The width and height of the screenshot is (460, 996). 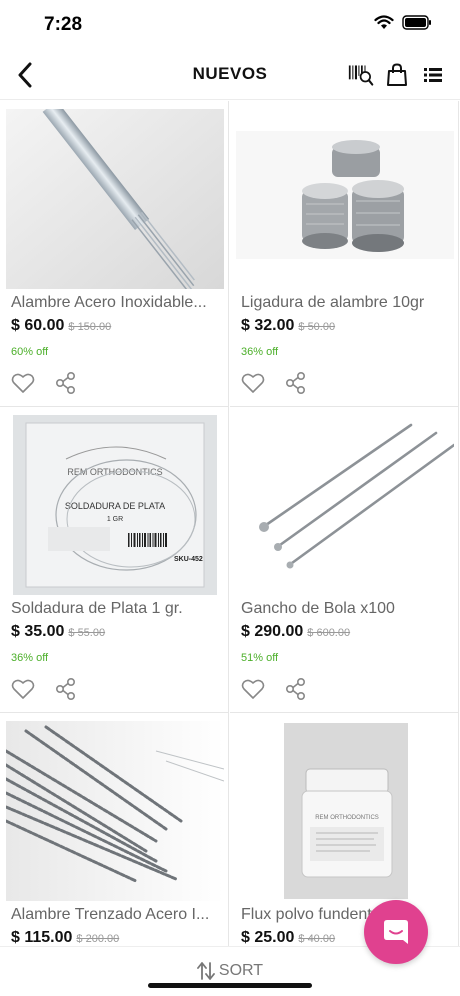 I want to click on list-view-button, so click(x=433, y=75).